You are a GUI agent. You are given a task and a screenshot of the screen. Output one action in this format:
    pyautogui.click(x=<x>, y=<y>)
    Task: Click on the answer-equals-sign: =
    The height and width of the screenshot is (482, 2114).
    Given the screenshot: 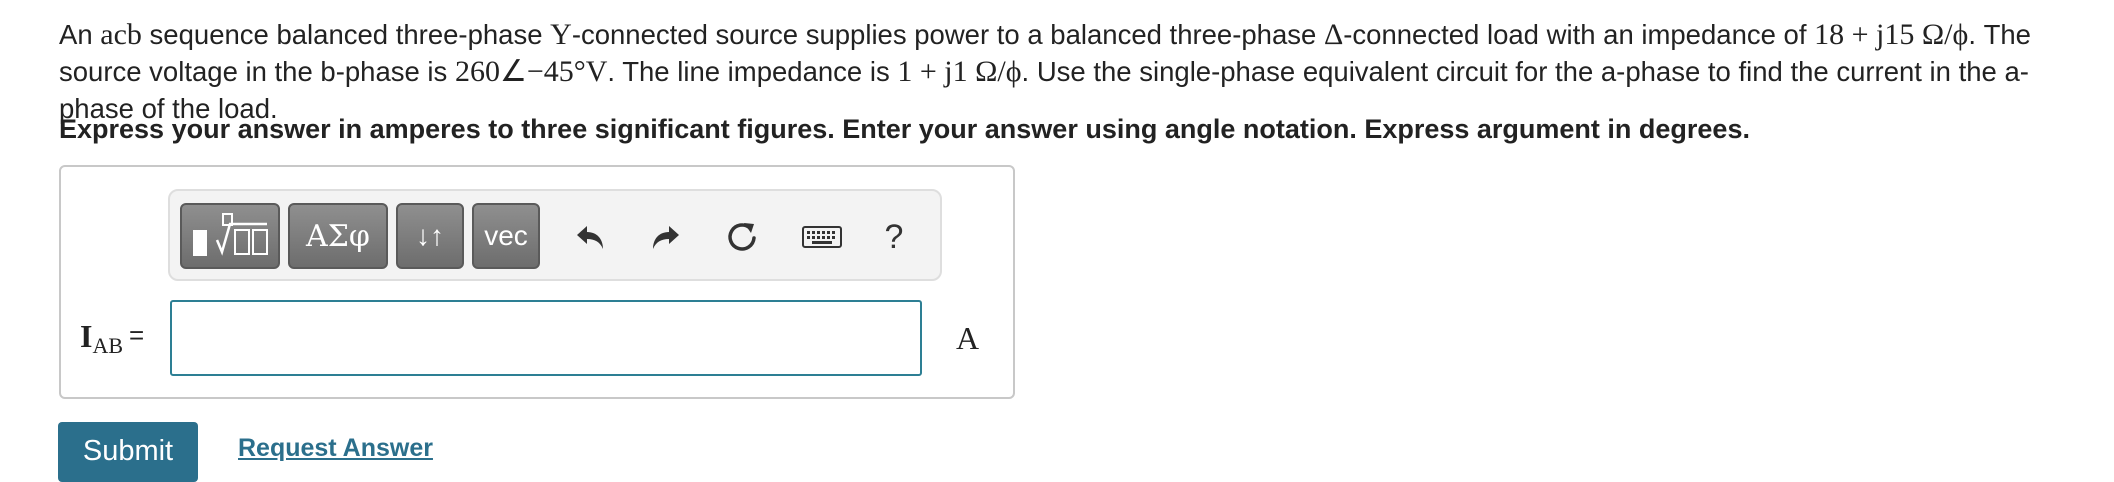 What is the action you would take?
    pyautogui.click(x=137, y=335)
    